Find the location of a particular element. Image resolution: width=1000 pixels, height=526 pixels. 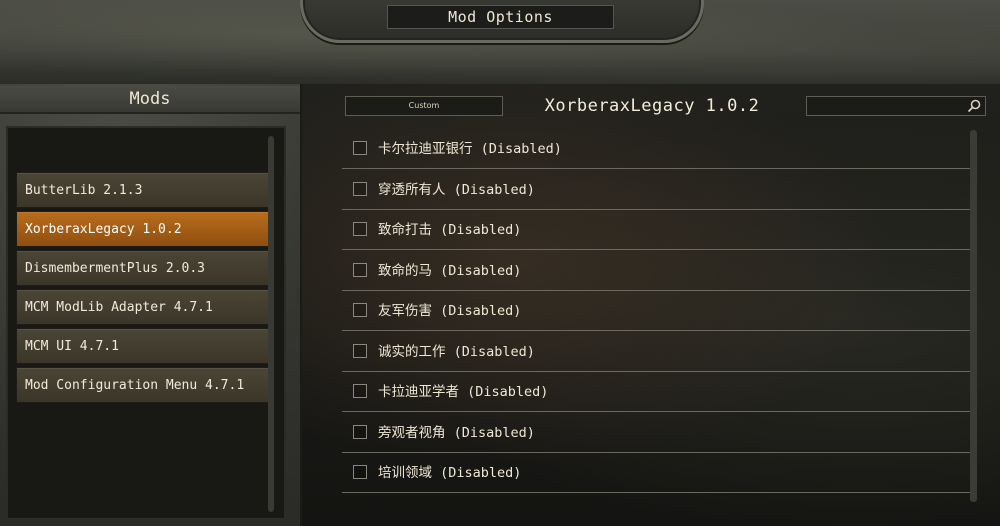

mod-item-mcm-modlib-adapter: MCM ModLib Adapter 4.7.1 is located at coordinates (144, 307).